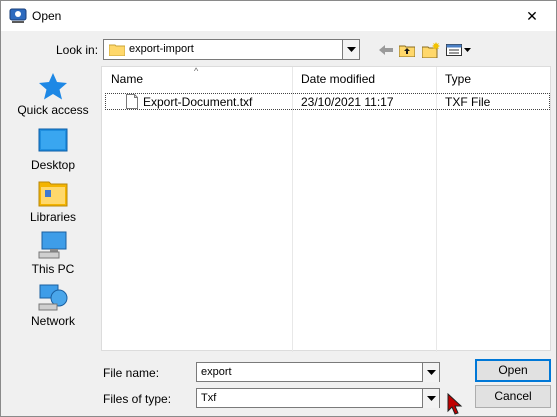  What do you see at coordinates (47, 16) in the screenshot?
I see `window-title: Open` at bounding box center [47, 16].